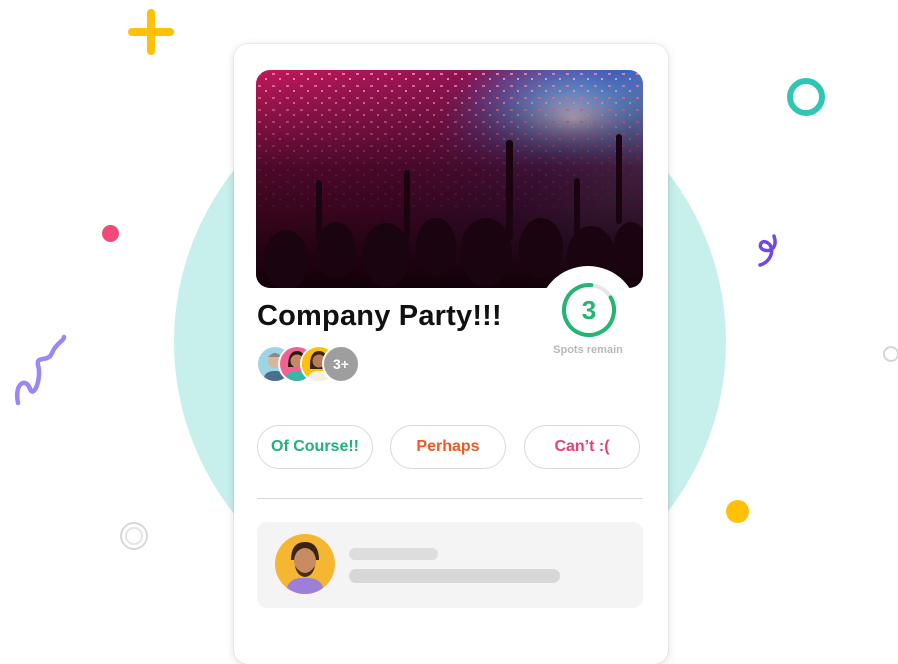  Describe the element at coordinates (454, 576) in the screenshot. I see `comment-text-placeholder` at that location.